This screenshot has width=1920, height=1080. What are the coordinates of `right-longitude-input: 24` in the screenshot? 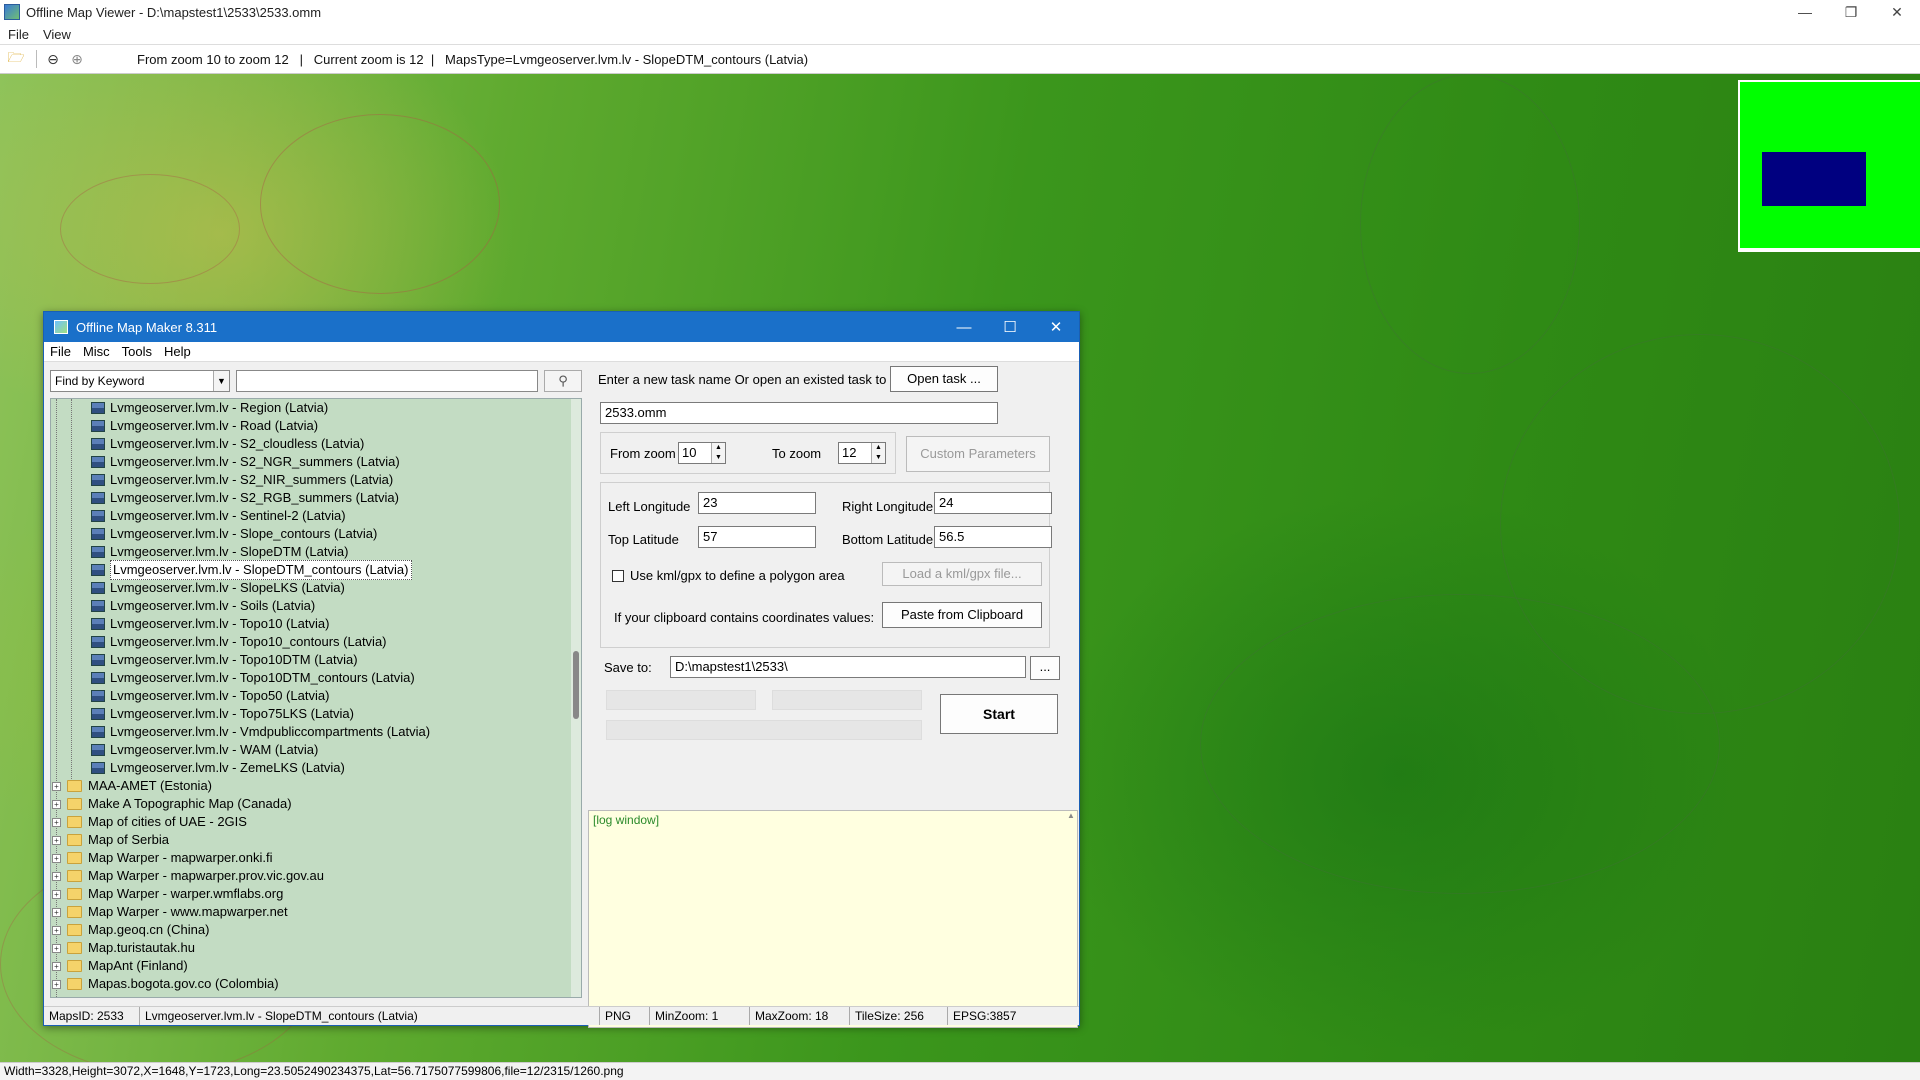 It's located at (993, 503).